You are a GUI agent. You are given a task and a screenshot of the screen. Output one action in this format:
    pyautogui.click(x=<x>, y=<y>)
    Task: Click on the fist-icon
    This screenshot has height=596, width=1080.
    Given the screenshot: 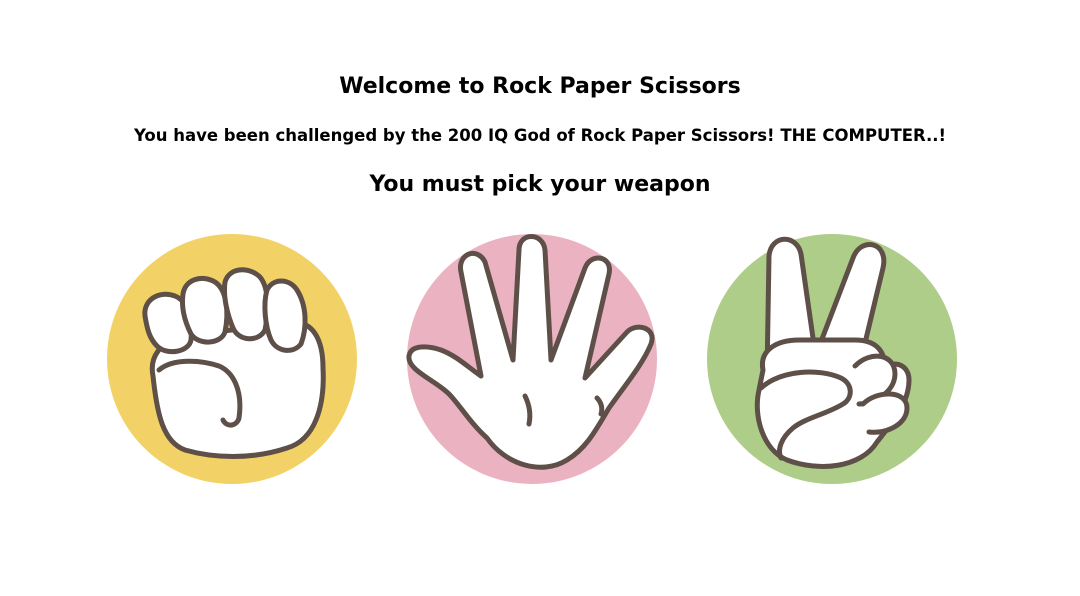 What is the action you would take?
    pyautogui.click(x=232, y=359)
    